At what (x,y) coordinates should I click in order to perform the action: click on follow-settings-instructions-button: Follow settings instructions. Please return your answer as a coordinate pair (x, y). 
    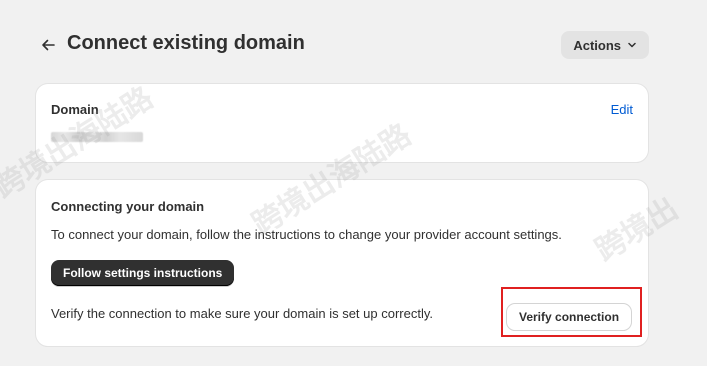
    Looking at the image, I should click on (143, 273).